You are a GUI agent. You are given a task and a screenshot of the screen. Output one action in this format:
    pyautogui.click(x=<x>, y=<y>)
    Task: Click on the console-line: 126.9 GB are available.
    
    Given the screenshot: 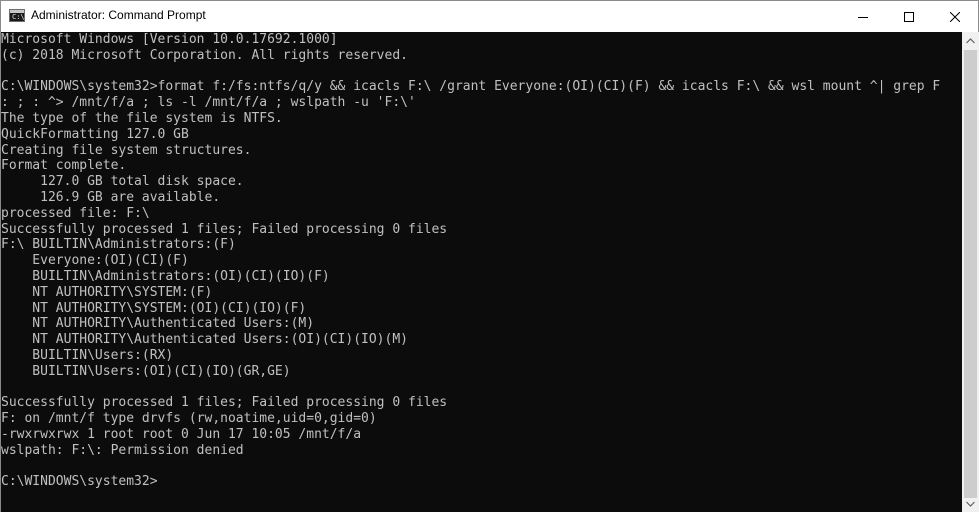 What is the action you would take?
    pyautogui.click(x=111, y=197)
    